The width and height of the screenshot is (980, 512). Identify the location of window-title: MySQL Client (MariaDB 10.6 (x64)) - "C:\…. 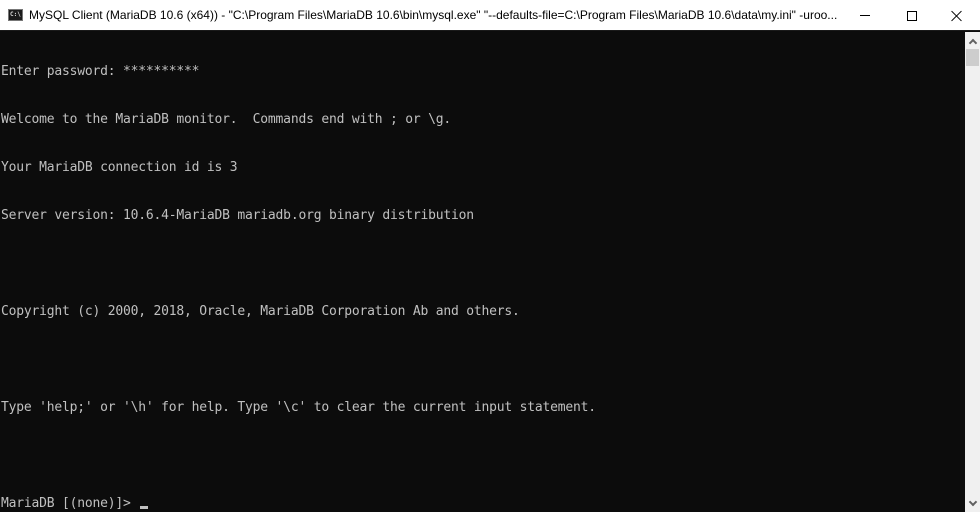
(433, 15).